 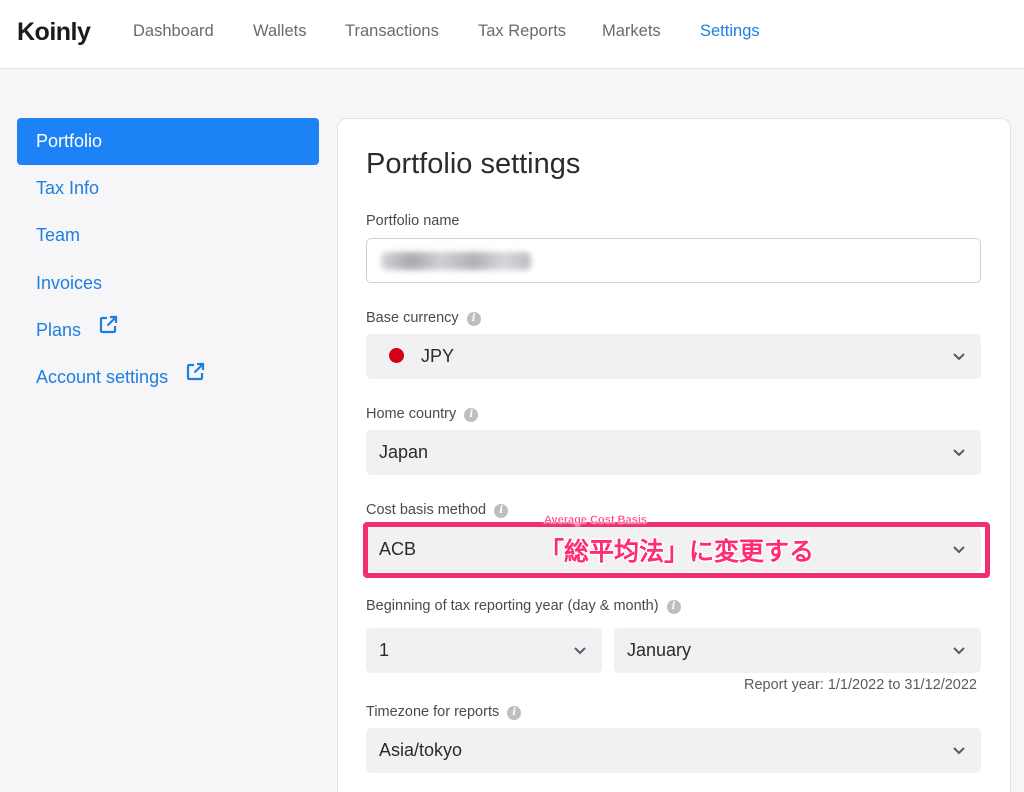 I want to click on nav-tax-reports: Tax Reports, so click(x=522, y=31).